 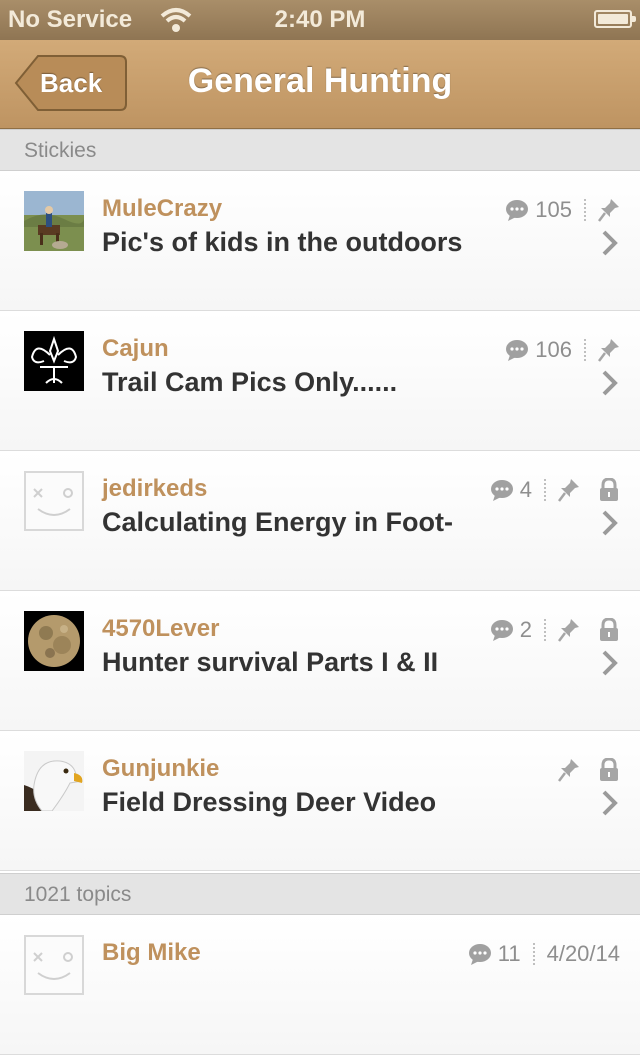 I want to click on sticky-topic-row: jedirkeds Calculating Energy in Foot- 4, so click(x=320, y=521).